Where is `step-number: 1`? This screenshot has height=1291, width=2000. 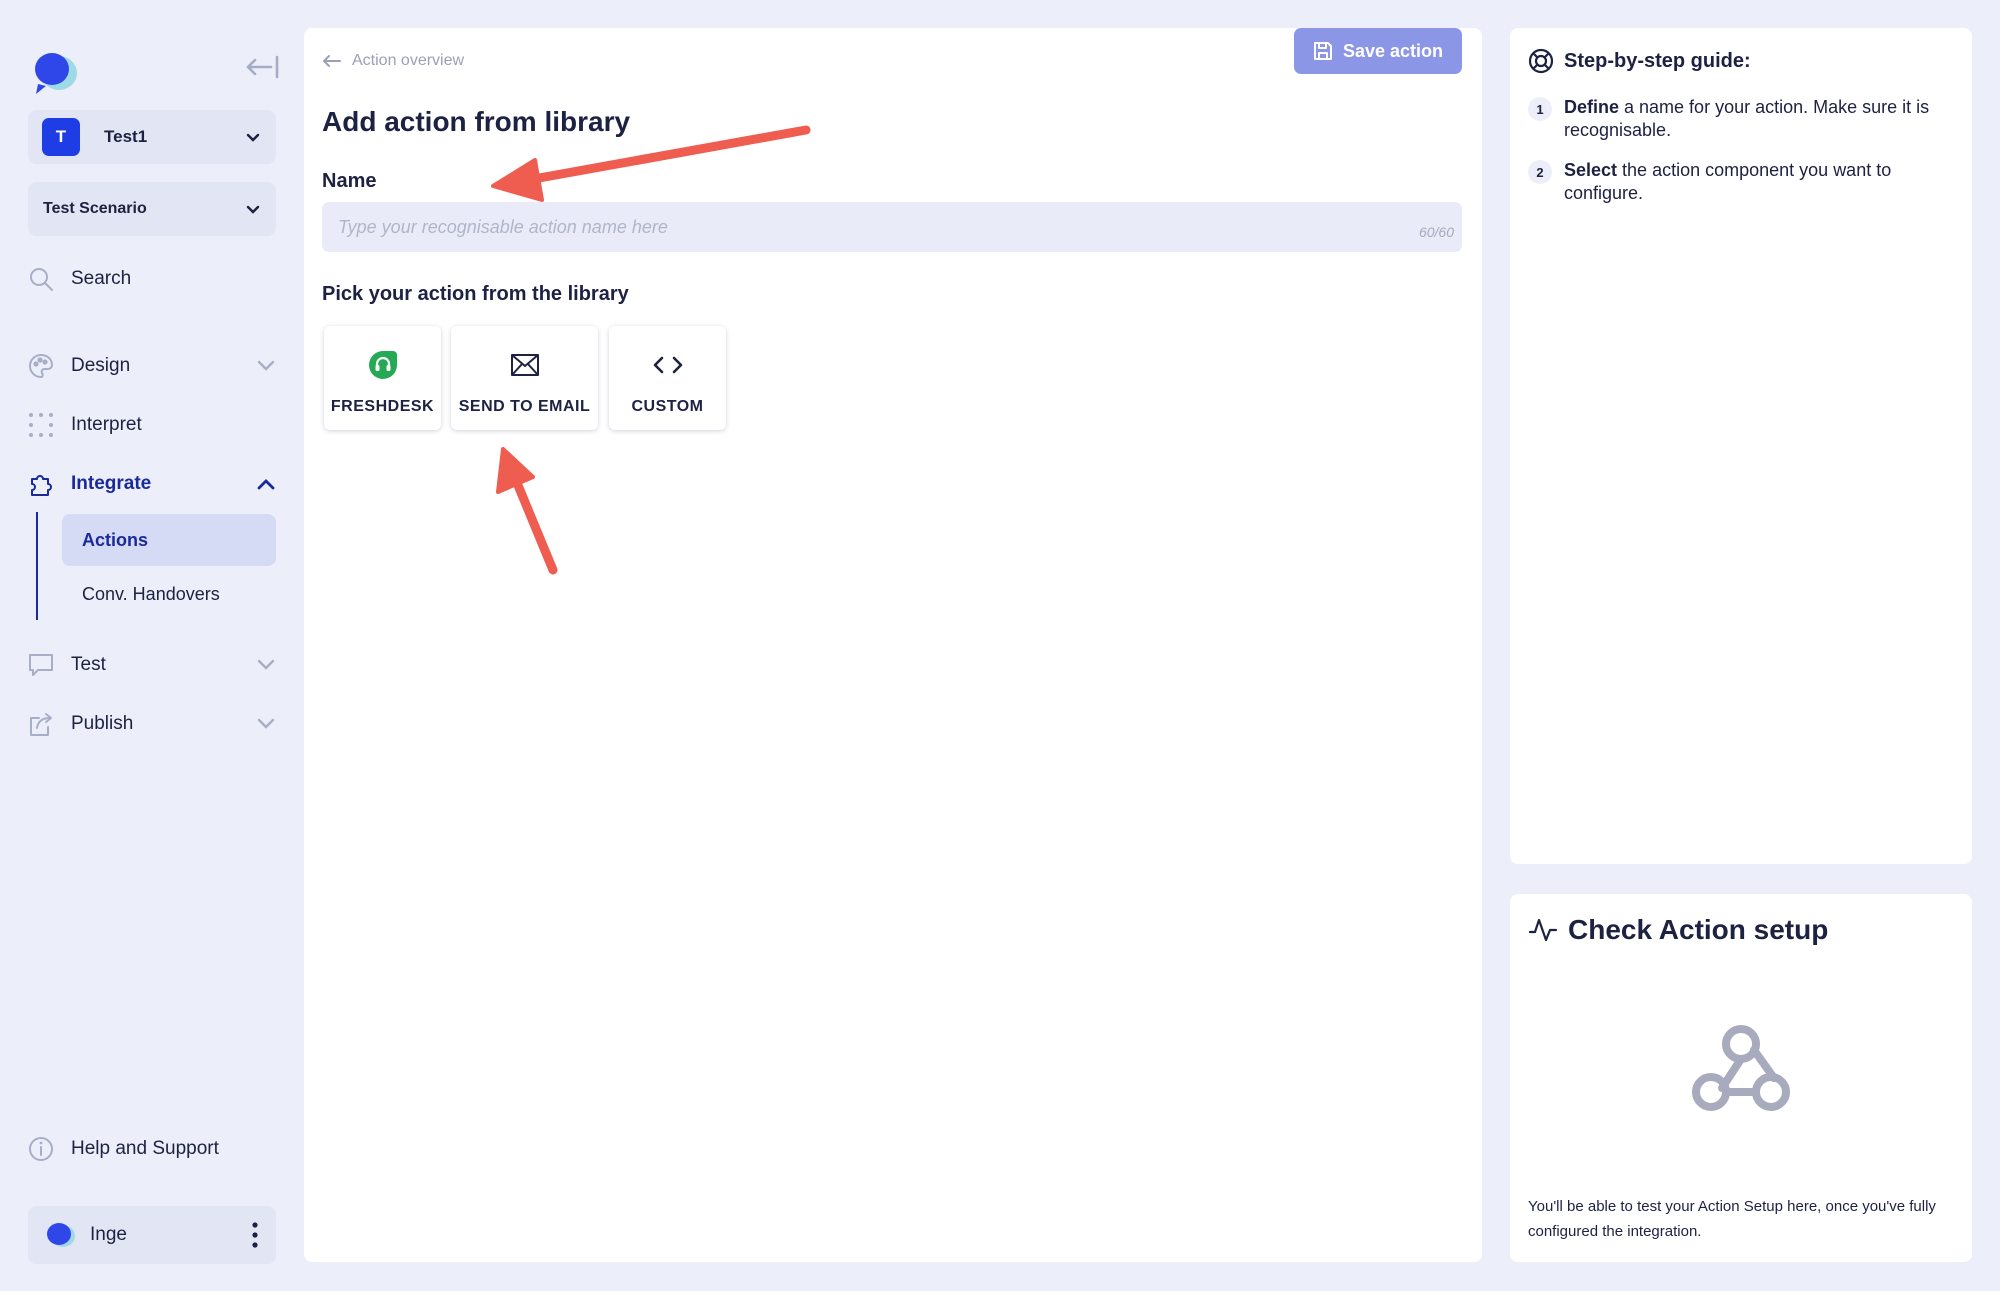 step-number: 1 is located at coordinates (1540, 109).